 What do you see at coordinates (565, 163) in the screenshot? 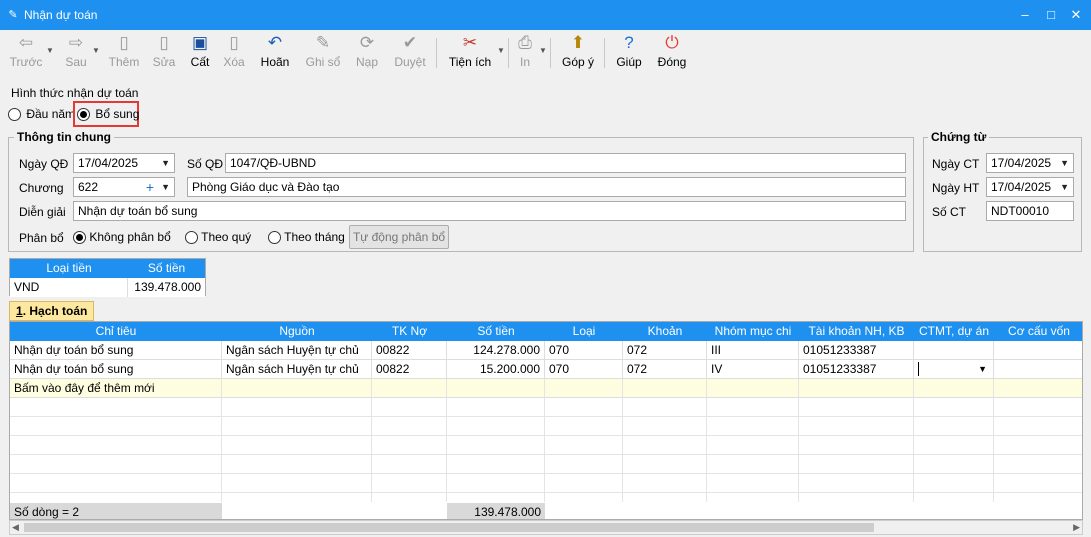
I see `decision-no-field: 1047/QĐ-UBND` at bounding box center [565, 163].